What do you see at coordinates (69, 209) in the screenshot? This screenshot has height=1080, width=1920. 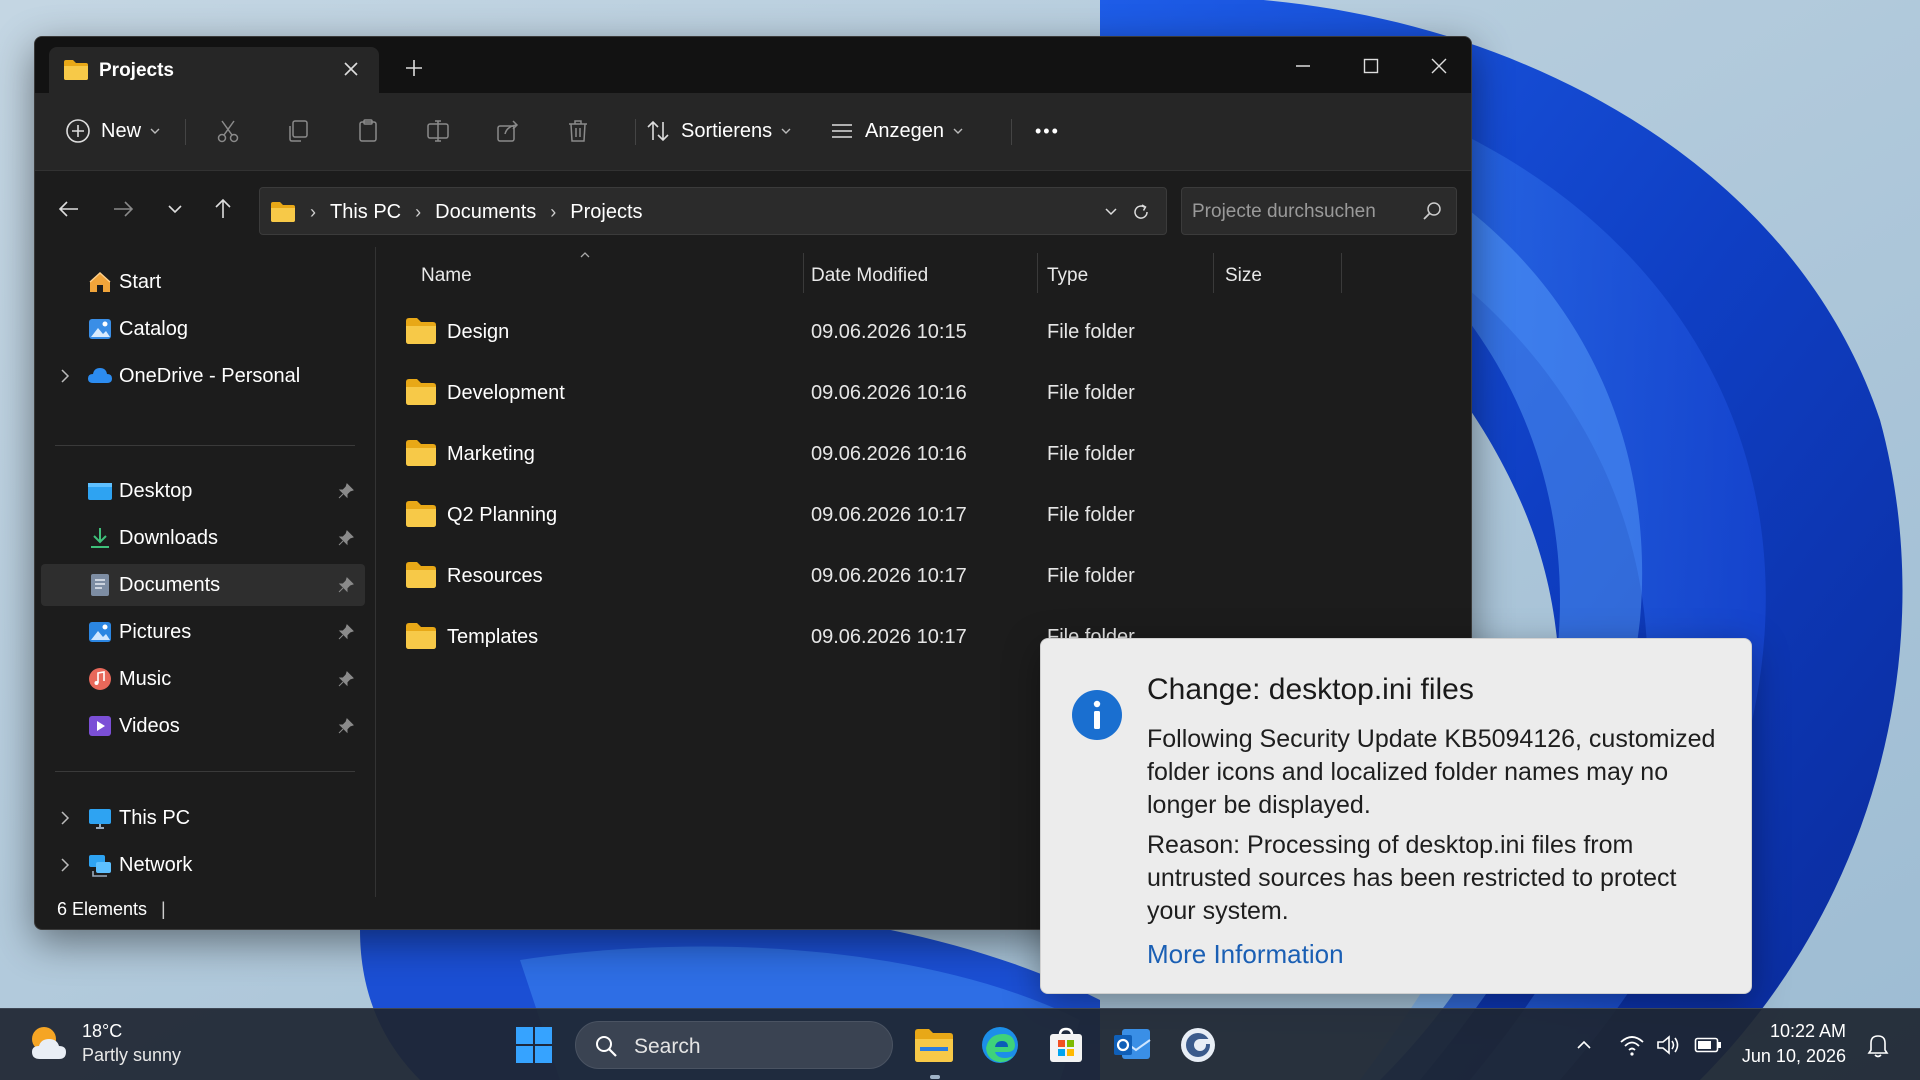 I see `back-button` at bounding box center [69, 209].